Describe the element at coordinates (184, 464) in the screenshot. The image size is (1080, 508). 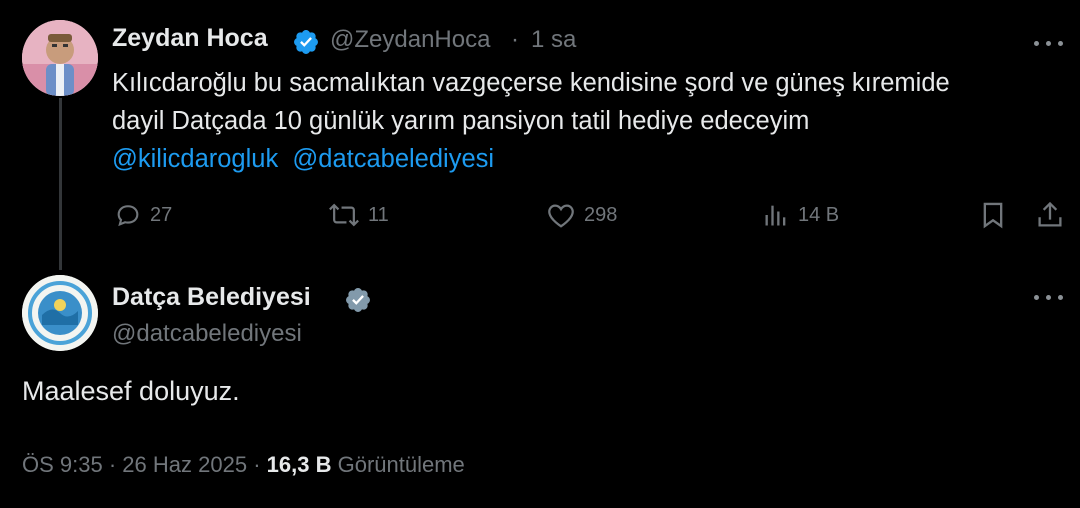
I see `reply-date: 26 Haz 2025` at that location.